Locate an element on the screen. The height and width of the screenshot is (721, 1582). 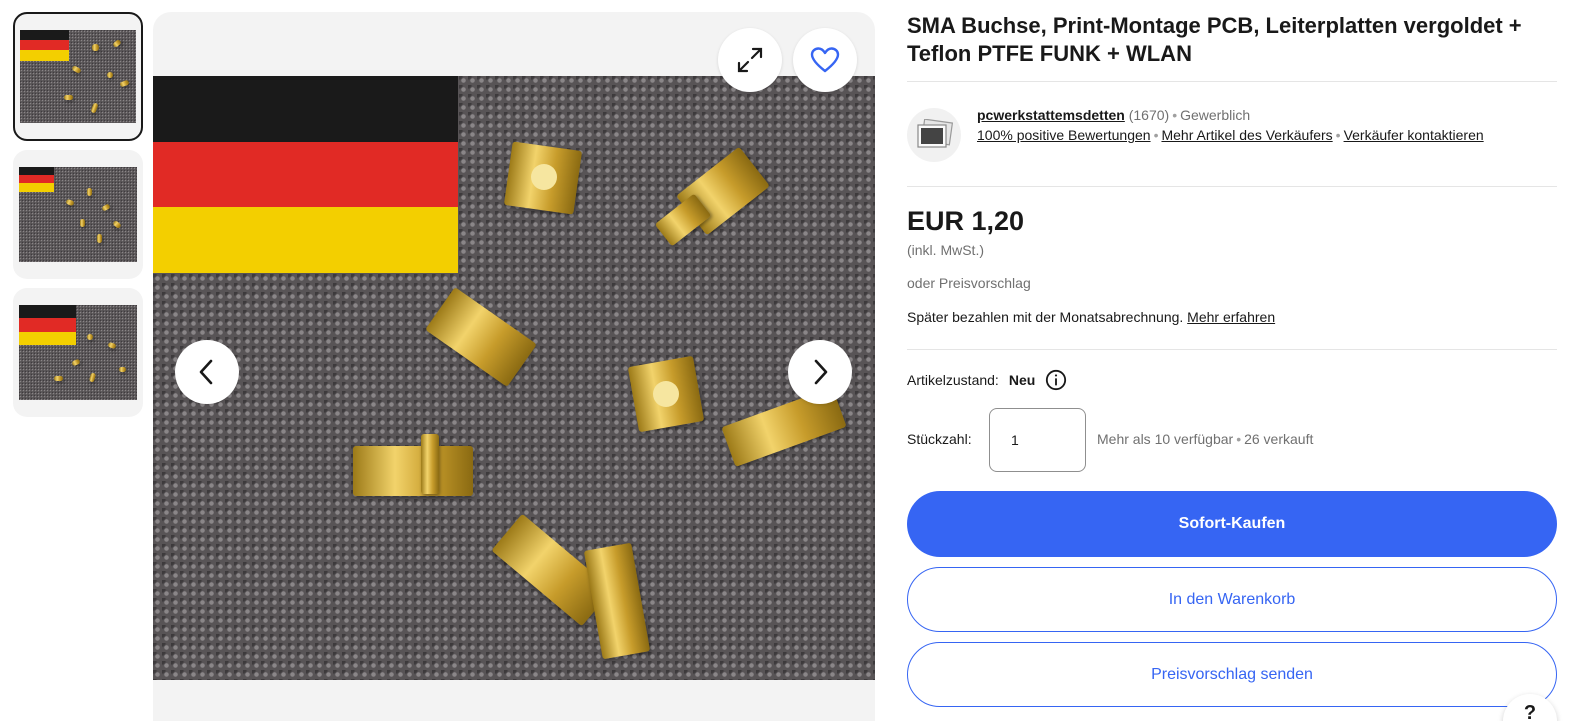
german-flag-graphic is located at coordinates (305, 175).